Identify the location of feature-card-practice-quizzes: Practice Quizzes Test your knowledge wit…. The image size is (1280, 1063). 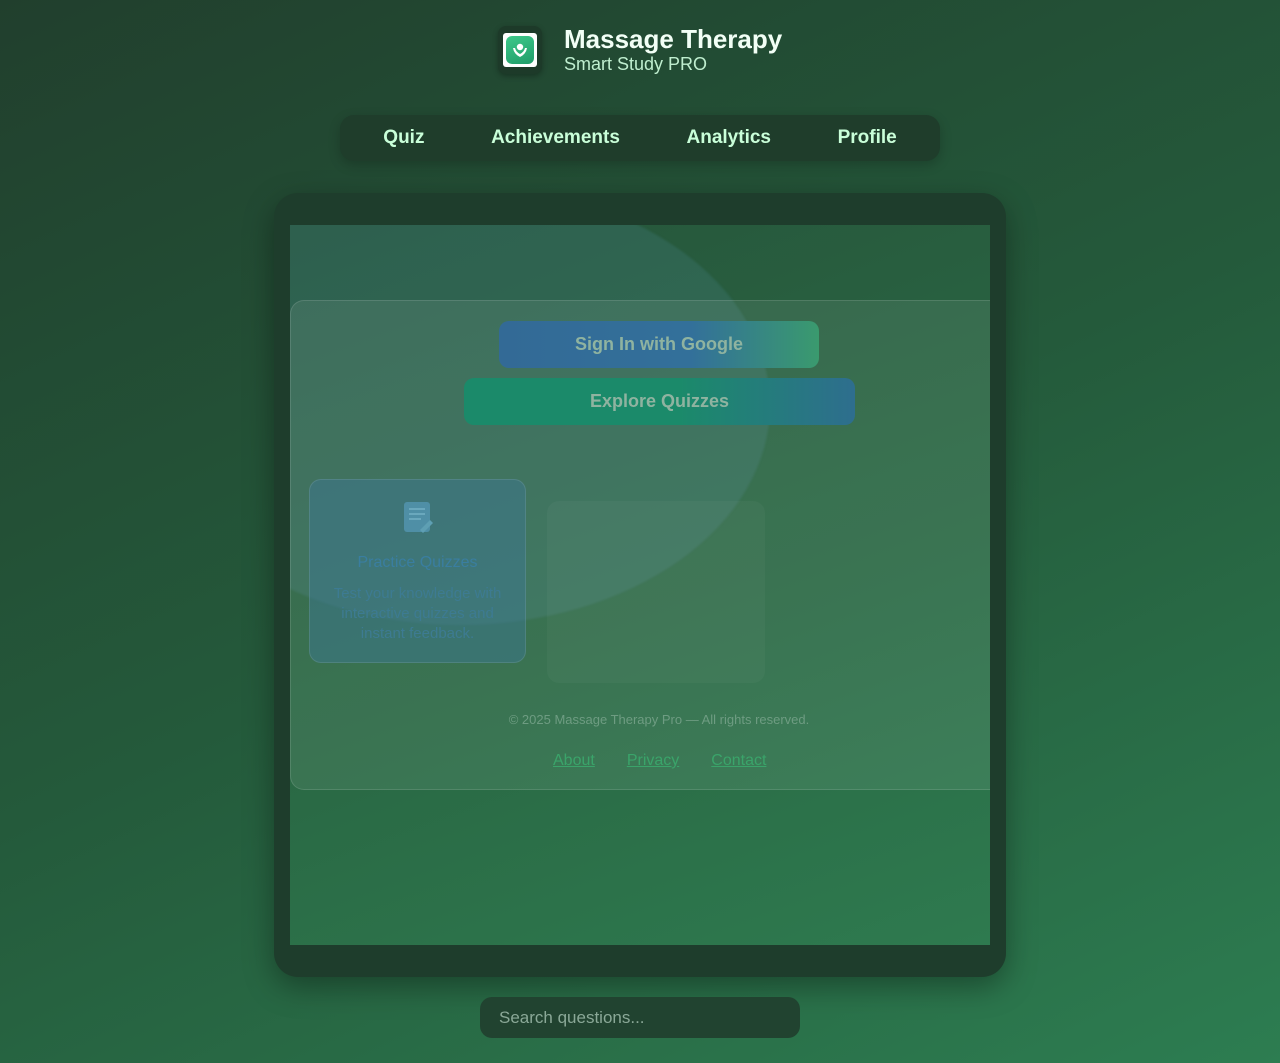
(417, 571).